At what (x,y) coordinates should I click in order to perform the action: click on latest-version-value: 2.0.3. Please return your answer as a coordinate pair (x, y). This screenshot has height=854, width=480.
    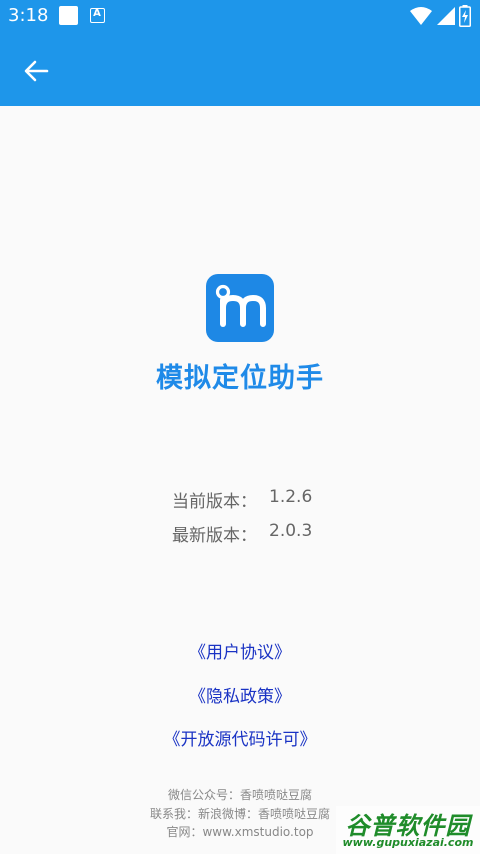
    Looking at the image, I should click on (291, 531).